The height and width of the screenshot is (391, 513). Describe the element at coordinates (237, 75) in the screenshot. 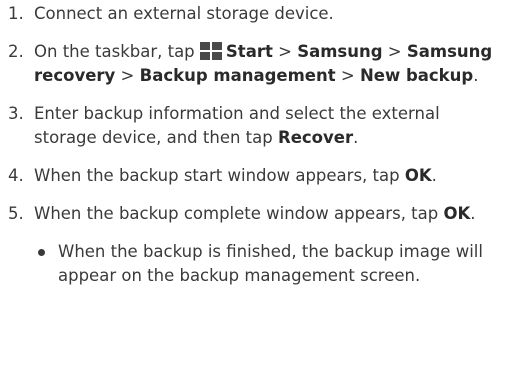

I see `path-backup-management: Backup management` at that location.